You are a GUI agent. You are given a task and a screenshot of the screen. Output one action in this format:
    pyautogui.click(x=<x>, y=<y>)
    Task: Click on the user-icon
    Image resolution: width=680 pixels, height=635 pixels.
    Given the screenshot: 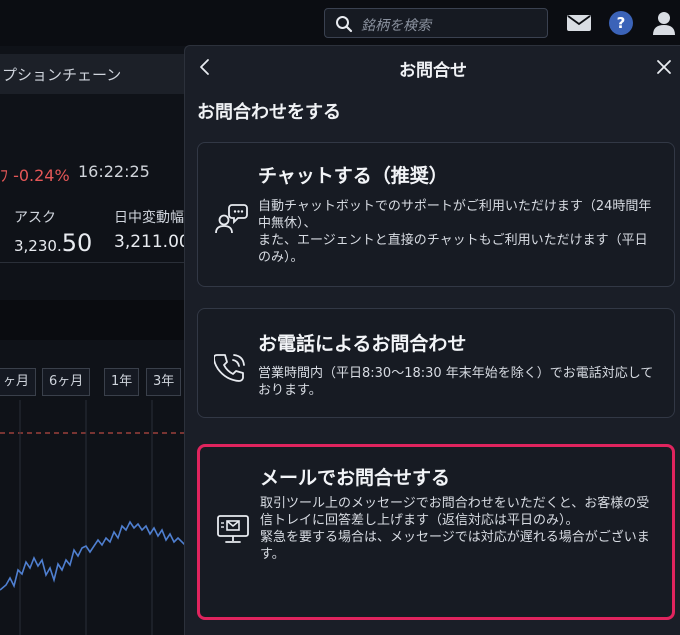 What is the action you would take?
    pyautogui.click(x=664, y=23)
    